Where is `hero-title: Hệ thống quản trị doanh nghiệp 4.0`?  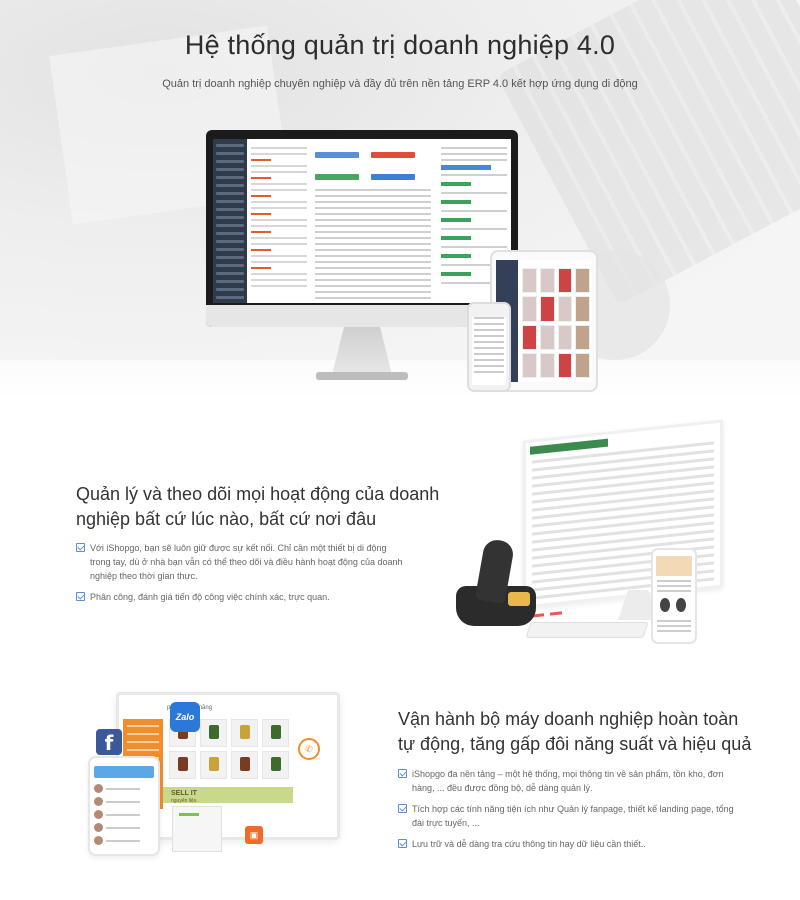 hero-title: Hệ thống quản trị doanh nghiệp 4.0 is located at coordinates (400, 45).